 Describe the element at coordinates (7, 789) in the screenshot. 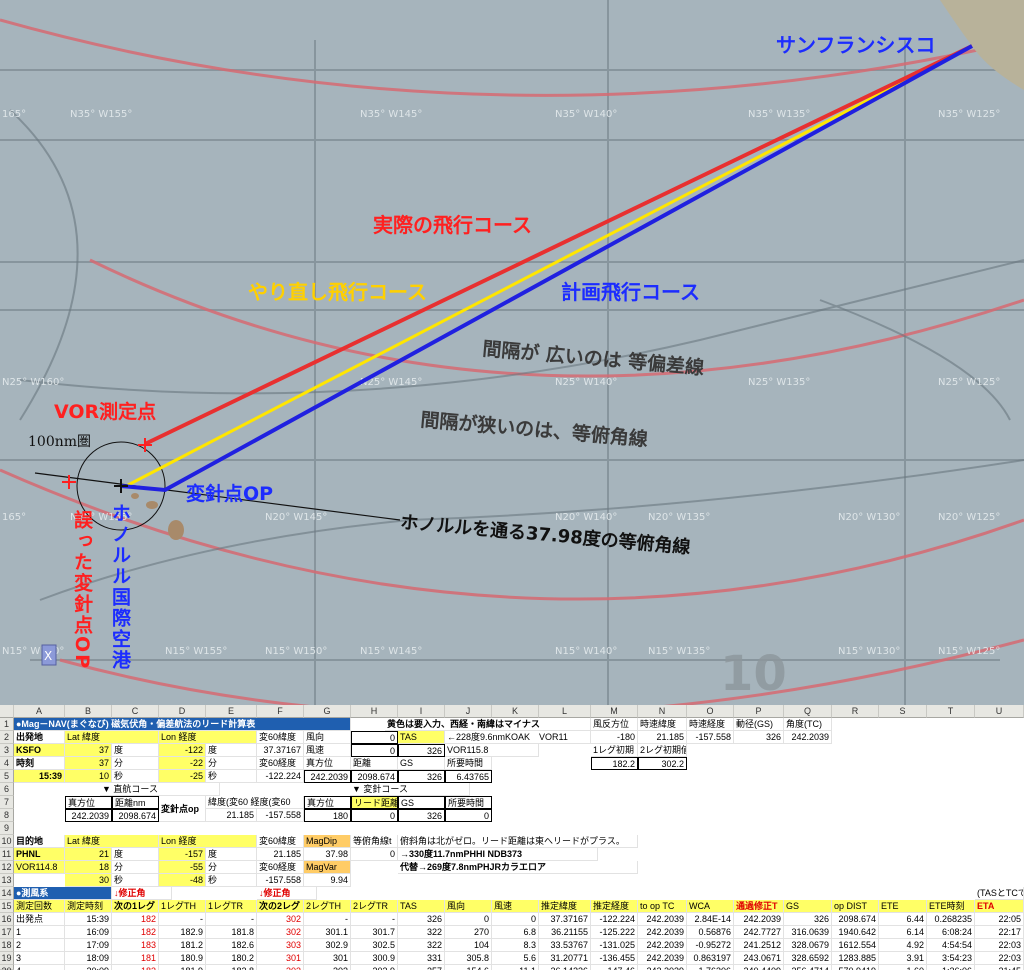

I see `row-header: 6` at that location.